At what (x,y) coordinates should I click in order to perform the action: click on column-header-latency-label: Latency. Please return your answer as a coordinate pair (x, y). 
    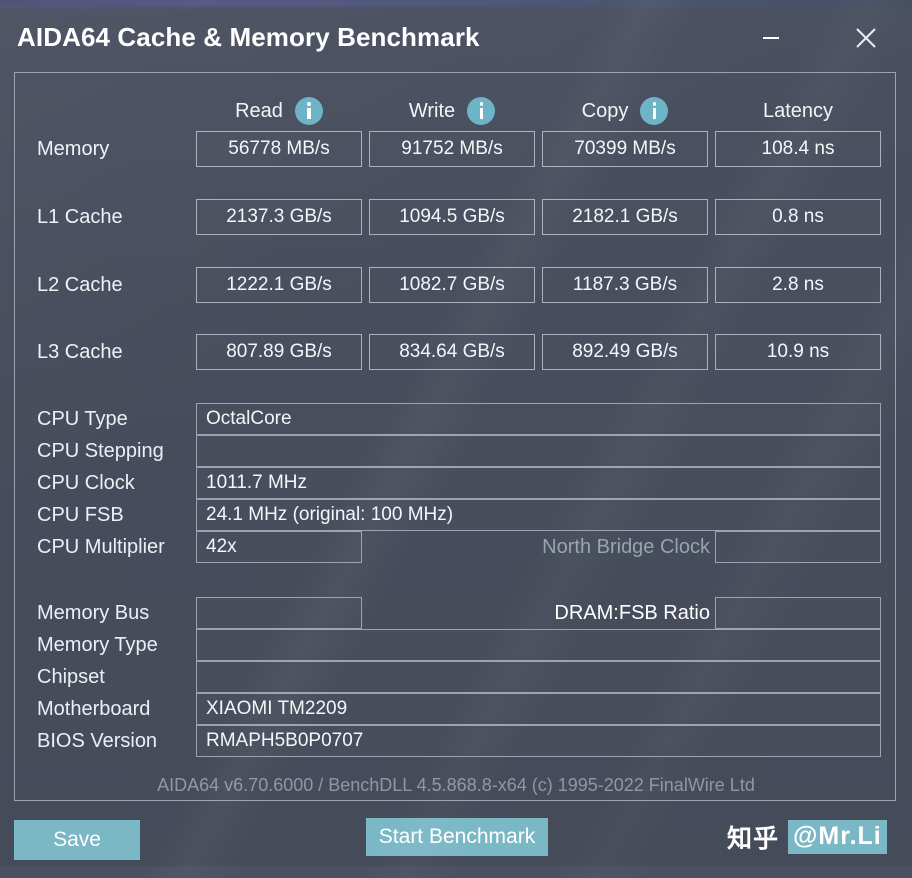
    Looking at the image, I should click on (798, 110).